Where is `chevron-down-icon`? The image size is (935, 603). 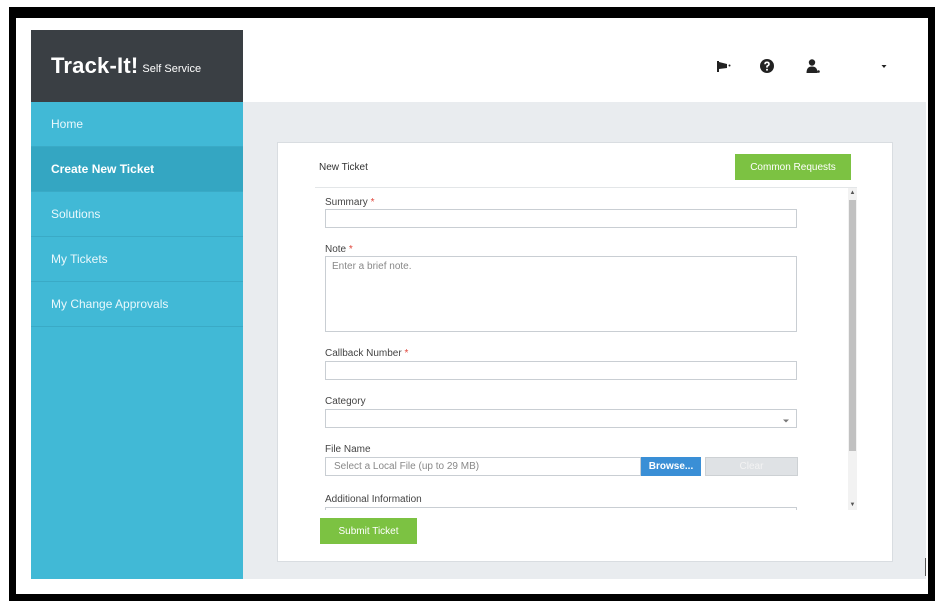
chevron-down-icon is located at coordinates (786, 421).